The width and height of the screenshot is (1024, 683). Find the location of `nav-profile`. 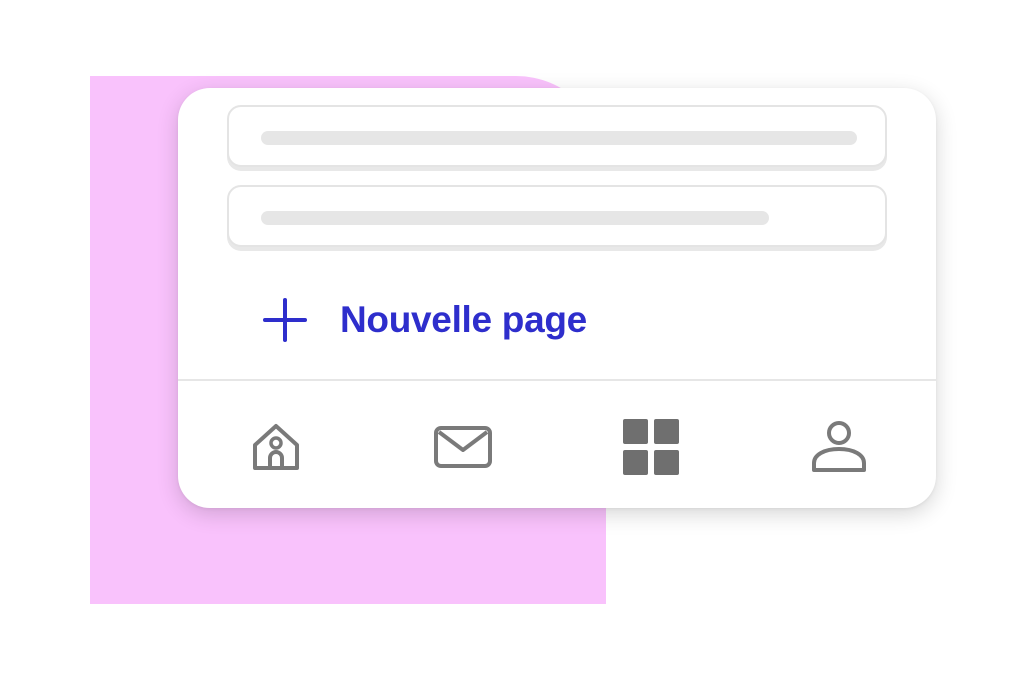

nav-profile is located at coordinates (839, 447).